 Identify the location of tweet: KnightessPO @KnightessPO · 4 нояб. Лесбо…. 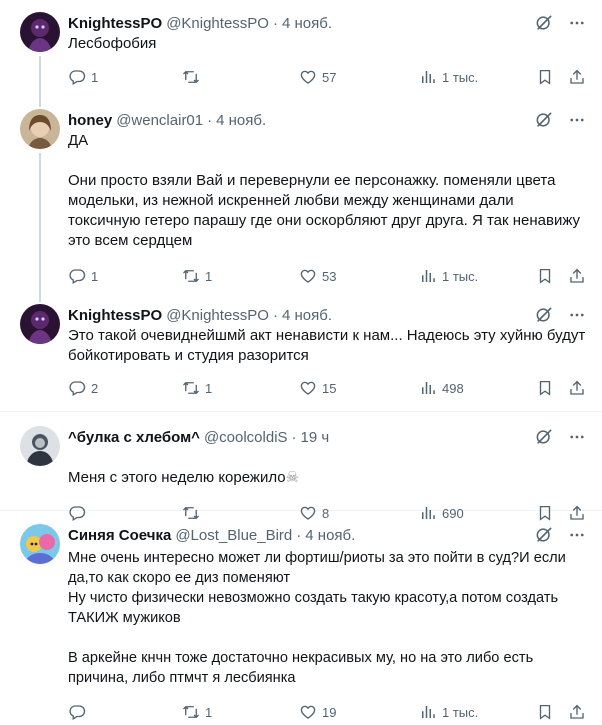
(301, 53).